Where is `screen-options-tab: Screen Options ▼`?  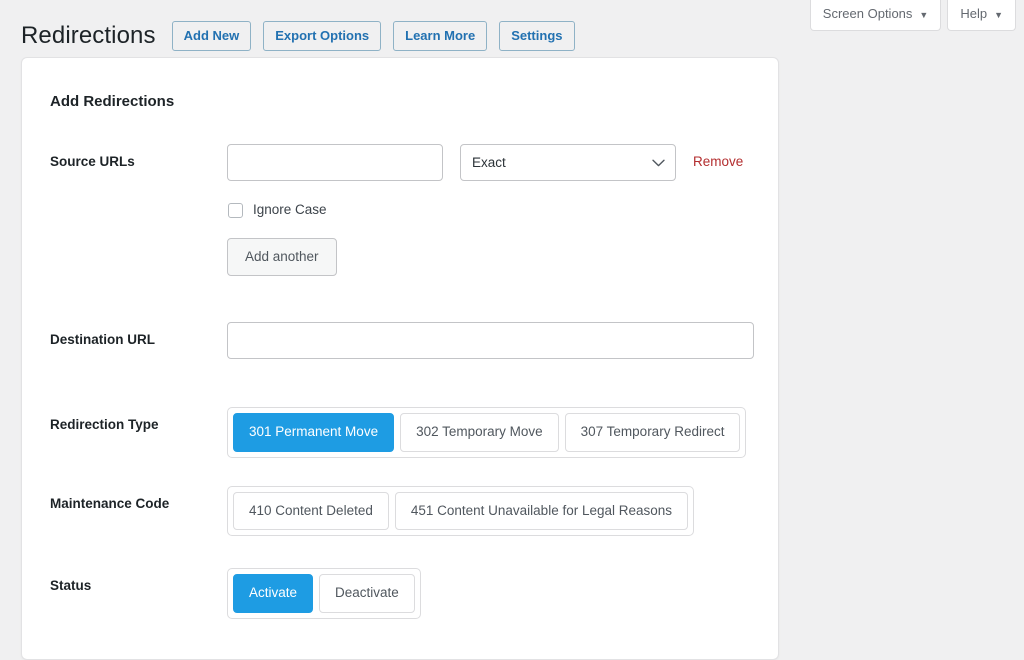 screen-options-tab: Screen Options ▼ is located at coordinates (875, 16).